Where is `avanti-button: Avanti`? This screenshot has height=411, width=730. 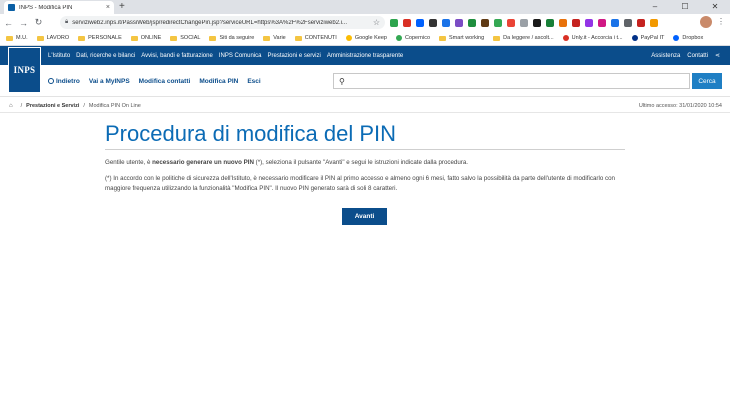 avanti-button: Avanti is located at coordinates (364, 216).